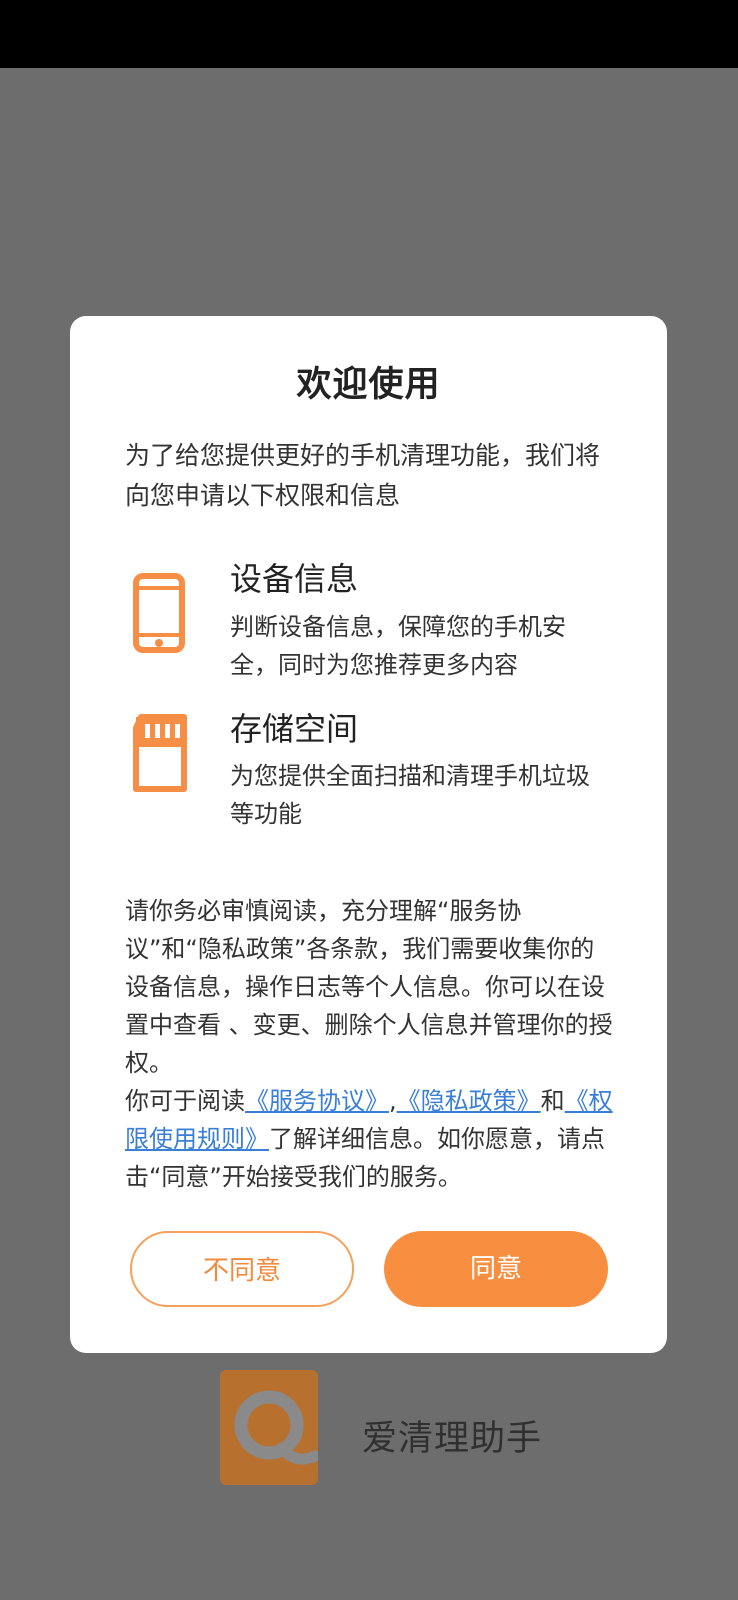 The height and width of the screenshot is (1600, 738). What do you see at coordinates (363, 475) in the screenshot?
I see `intro-text: 为了给您提供更好的手机清理功能，我们将向您申请以下权限和信息` at bounding box center [363, 475].